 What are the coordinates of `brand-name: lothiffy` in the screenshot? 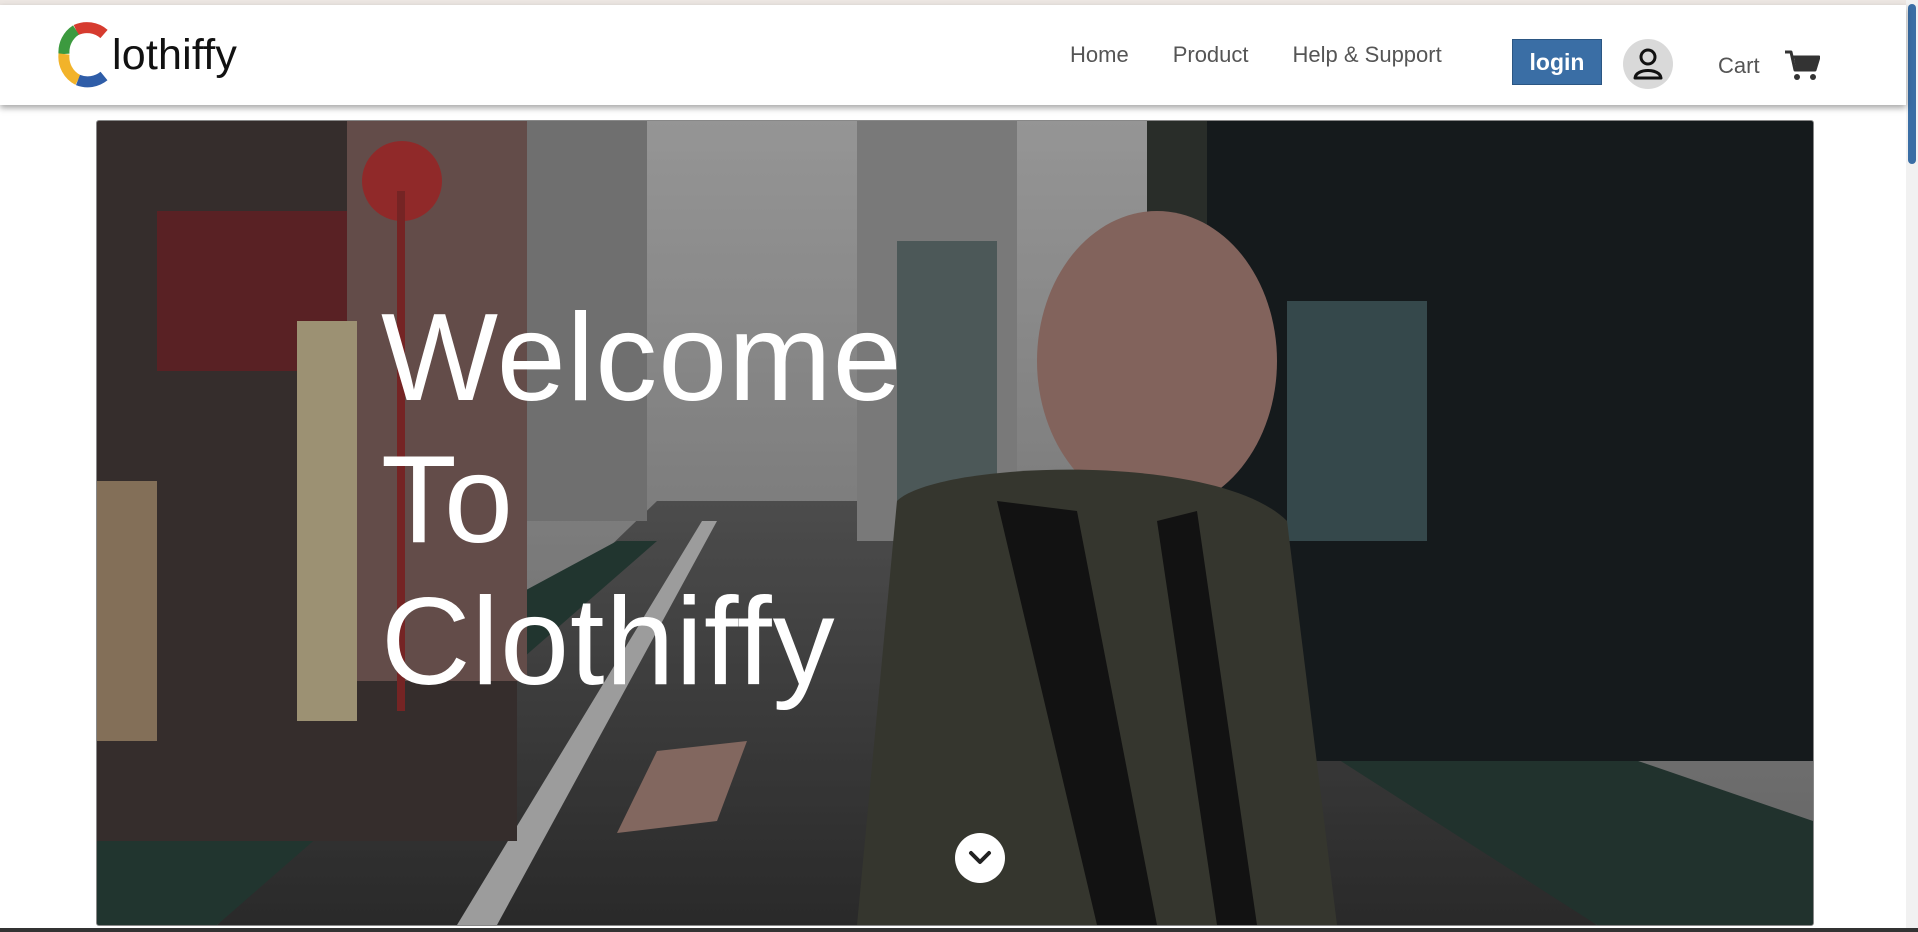 It's located at (175, 54).